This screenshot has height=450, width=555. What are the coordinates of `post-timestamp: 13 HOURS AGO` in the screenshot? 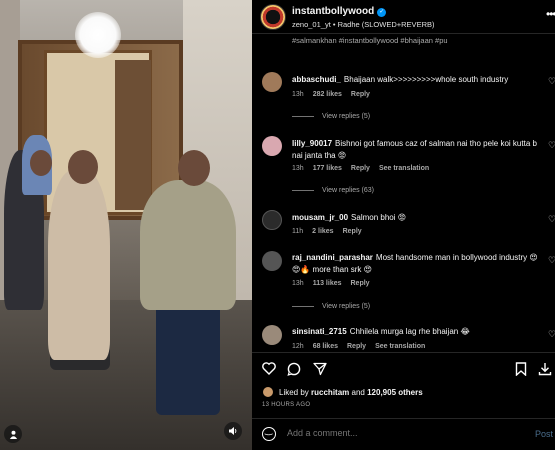 It's located at (286, 405).